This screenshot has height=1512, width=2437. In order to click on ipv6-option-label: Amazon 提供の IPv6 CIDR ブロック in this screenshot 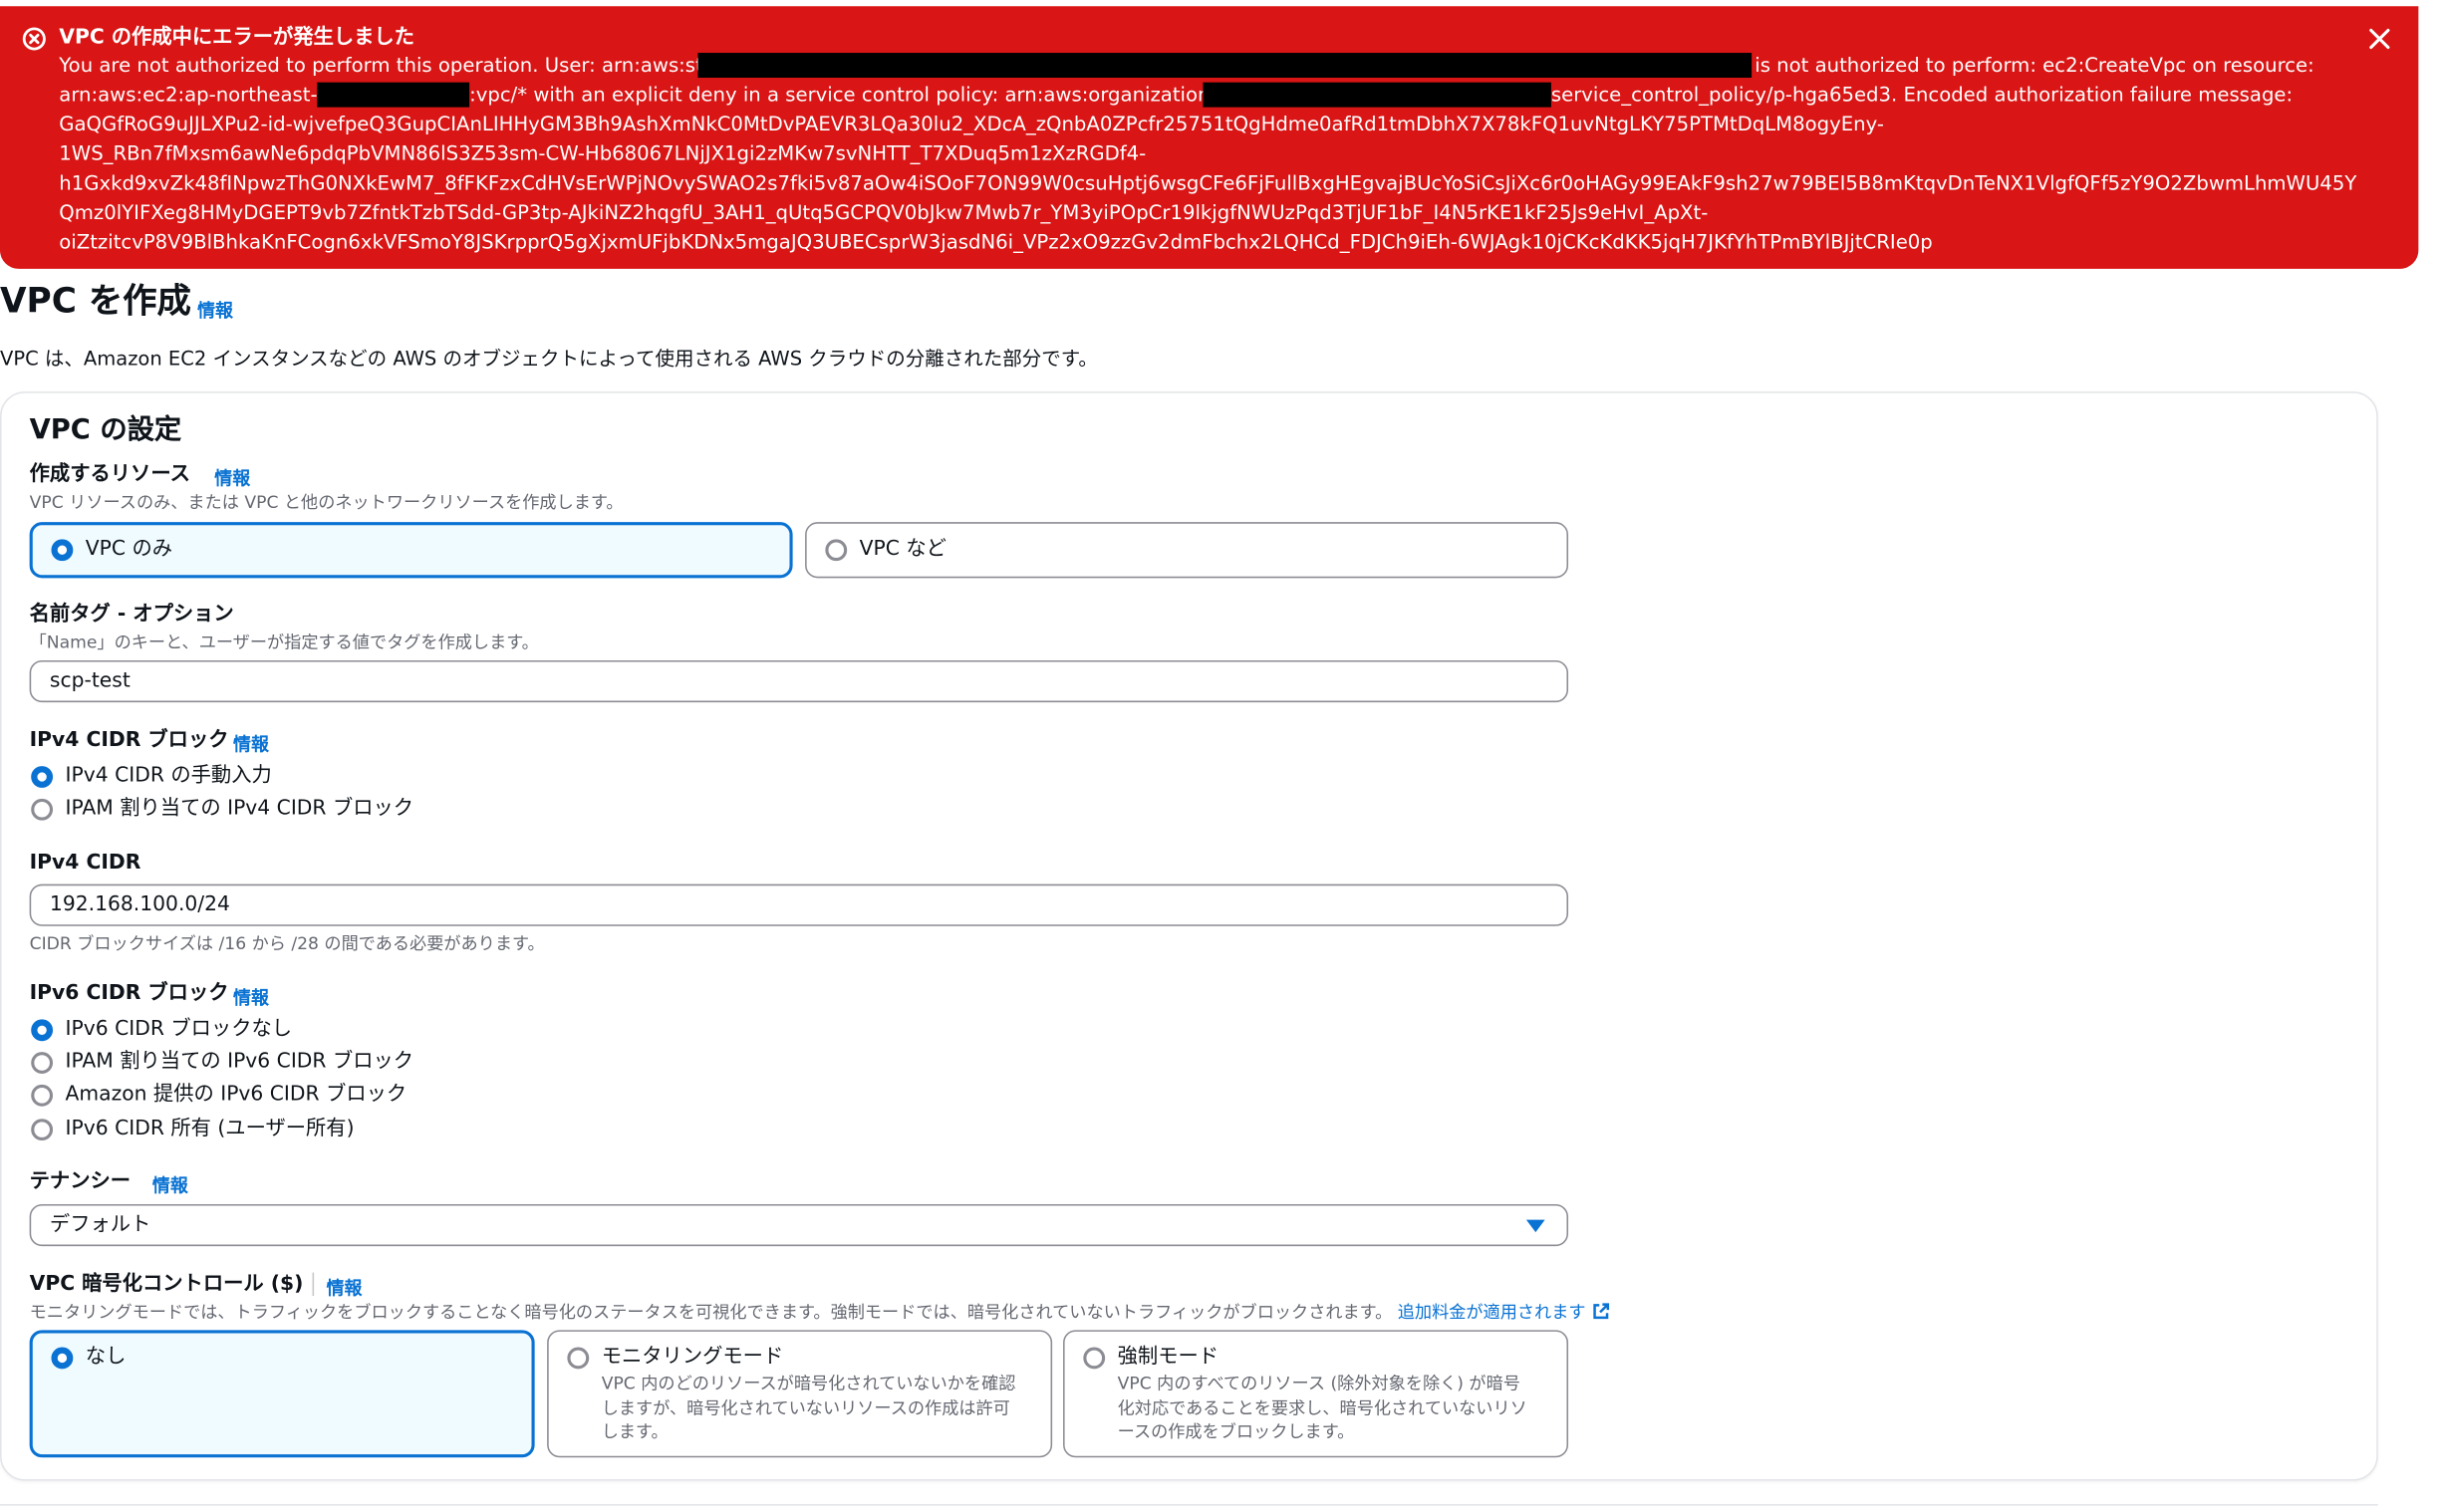, I will do `click(236, 1096)`.